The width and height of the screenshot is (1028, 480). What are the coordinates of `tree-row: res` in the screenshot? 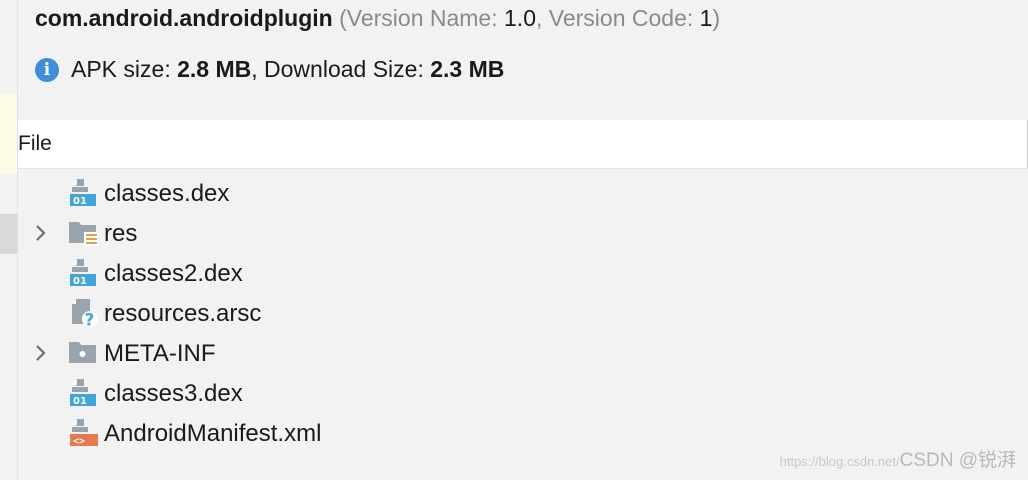 It's located at (523, 233).